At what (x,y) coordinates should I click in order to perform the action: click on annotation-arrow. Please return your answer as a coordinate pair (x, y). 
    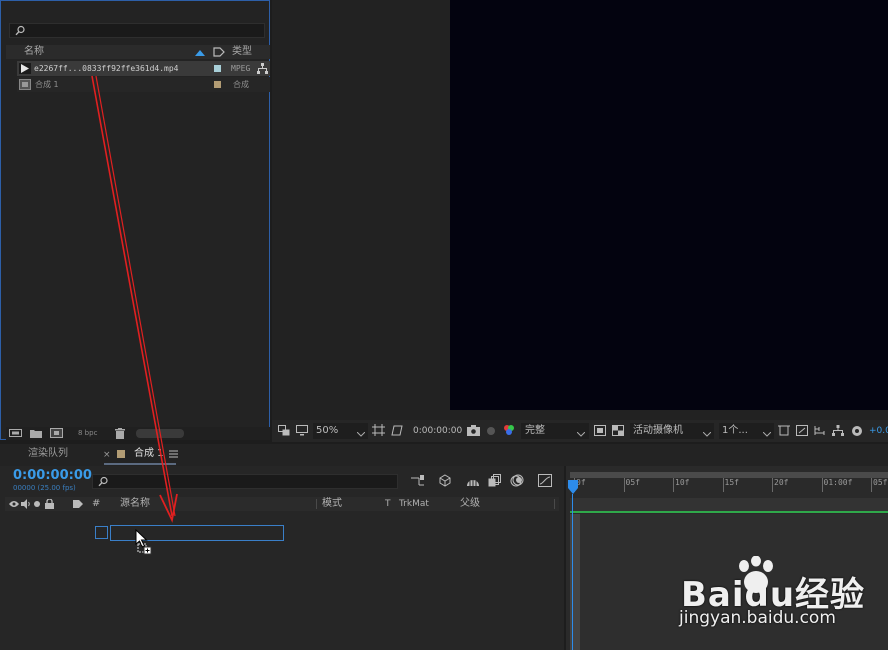
    Looking at the image, I should click on (134, 299).